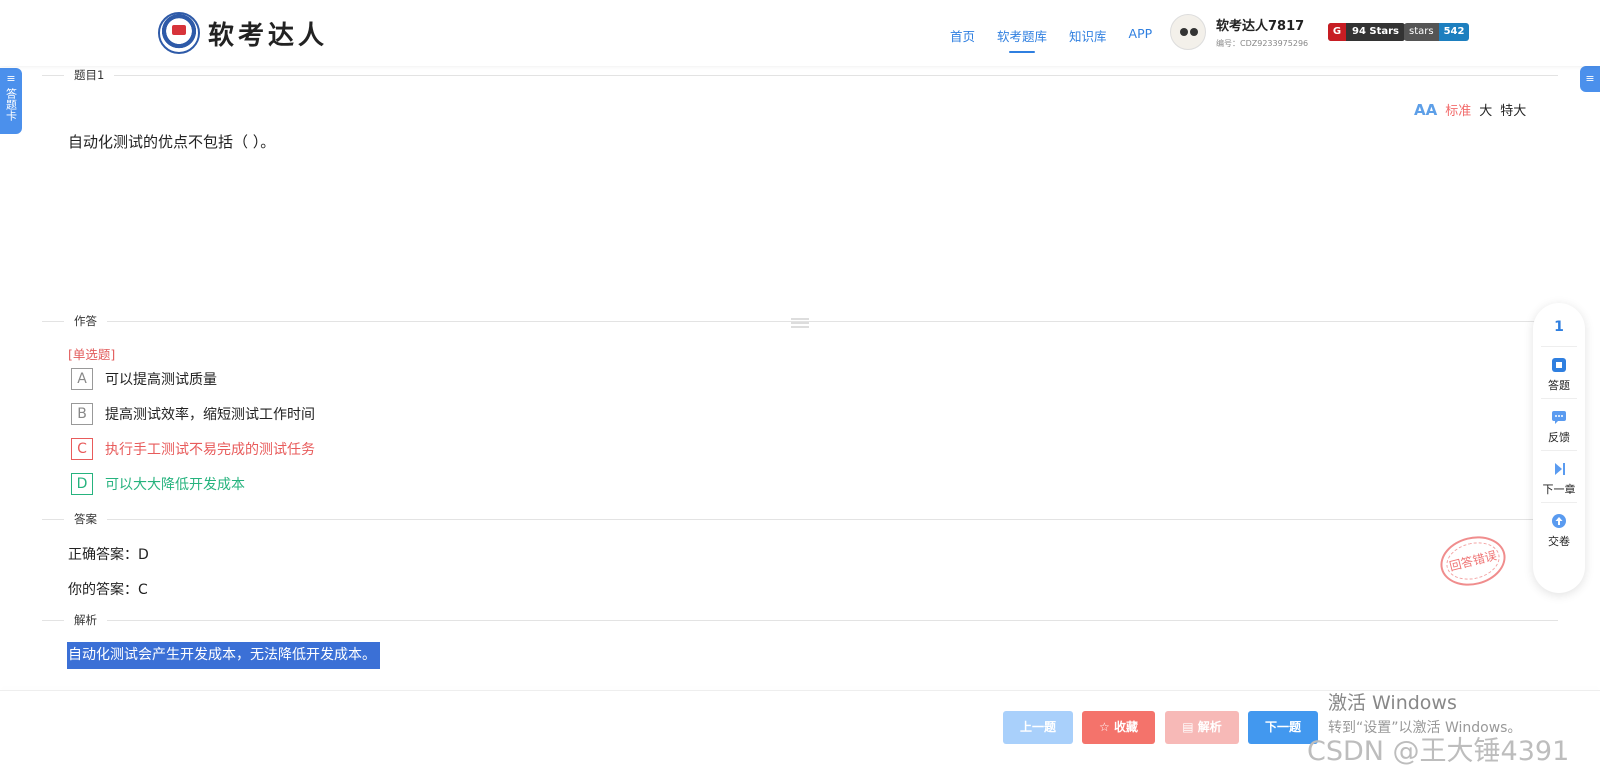 Image resolution: width=1600 pixels, height=773 pixels. I want to click on main-nav: 首页 软考题库 知识库 APP, so click(1062, 39).